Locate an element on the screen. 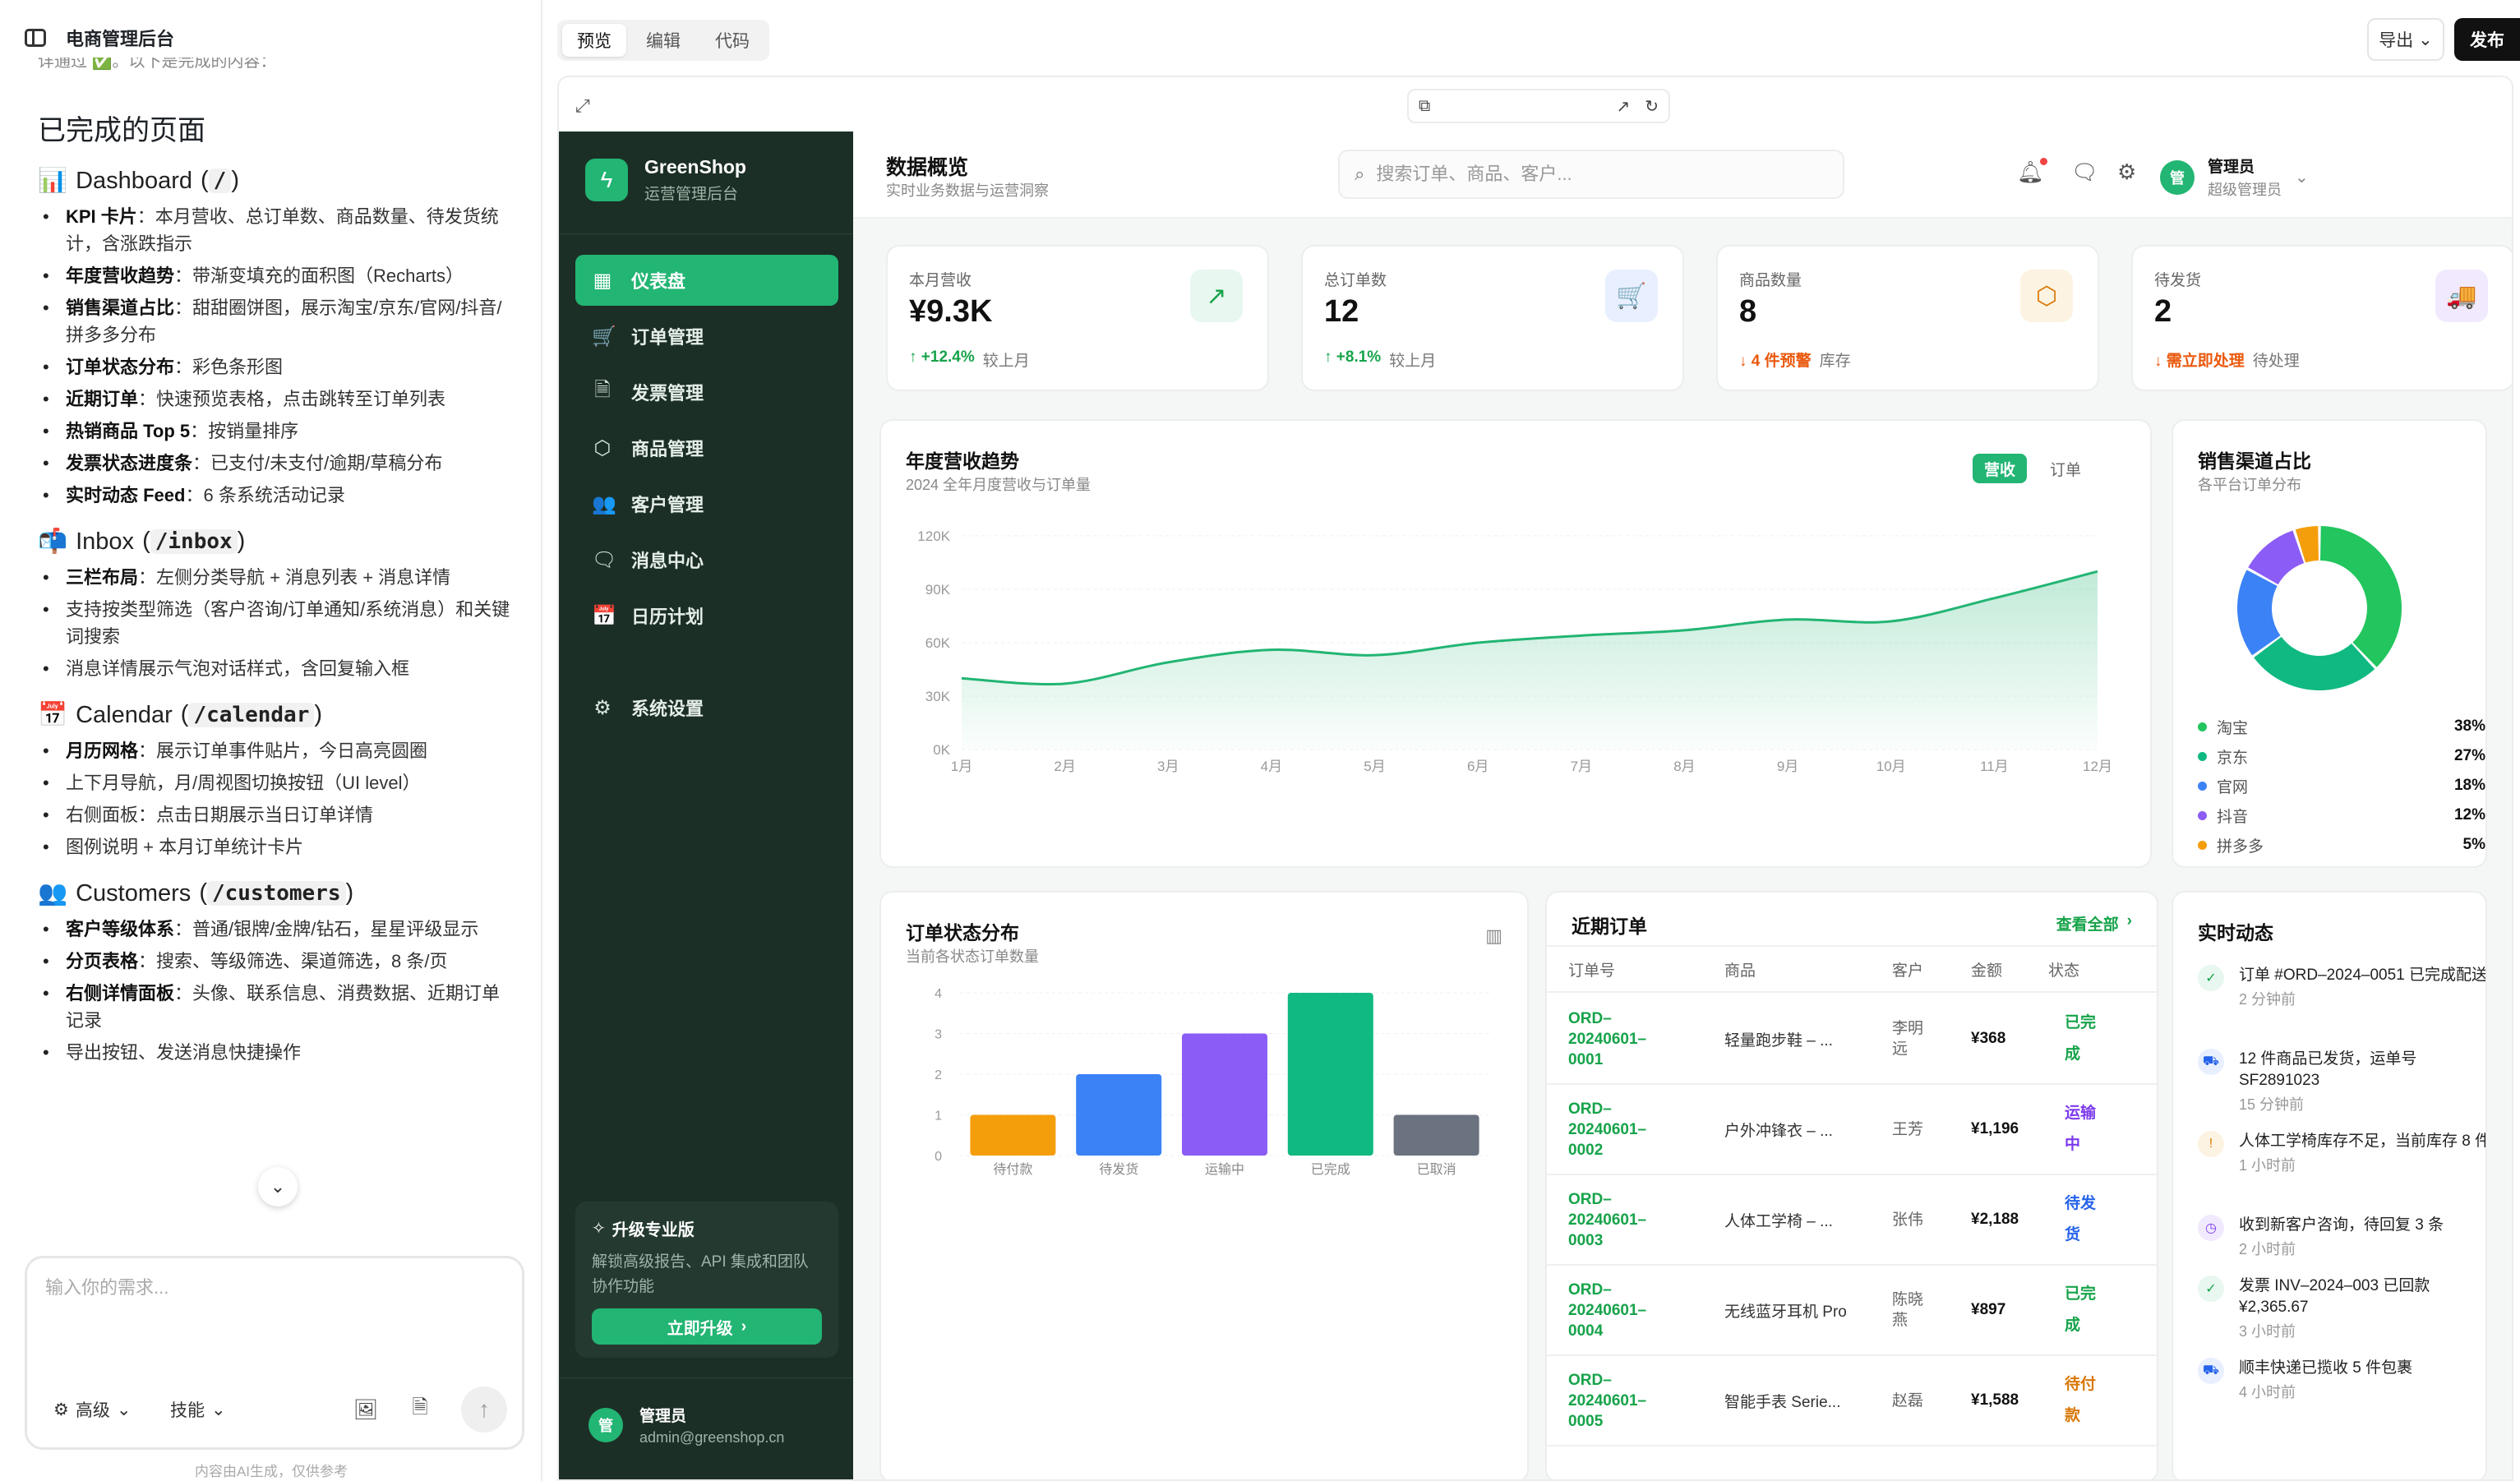 The width and height of the screenshot is (2520, 1481). feed-text: 发票 INV–2024–003 已回款 ¥2,365.67 is located at coordinates (2334, 1297).